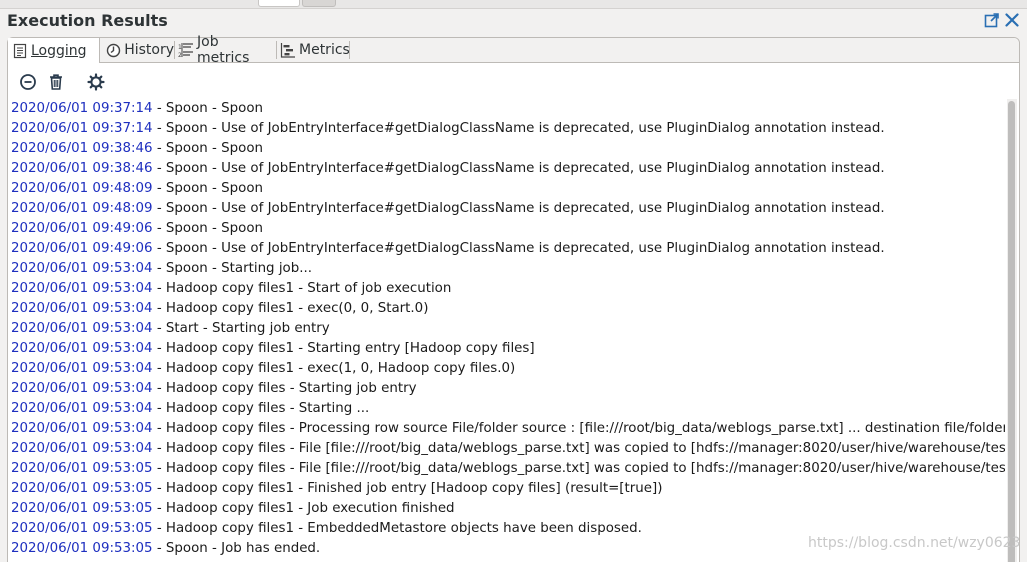 This screenshot has width=1027, height=562. I want to click on close-icon, so click(1012, 20).